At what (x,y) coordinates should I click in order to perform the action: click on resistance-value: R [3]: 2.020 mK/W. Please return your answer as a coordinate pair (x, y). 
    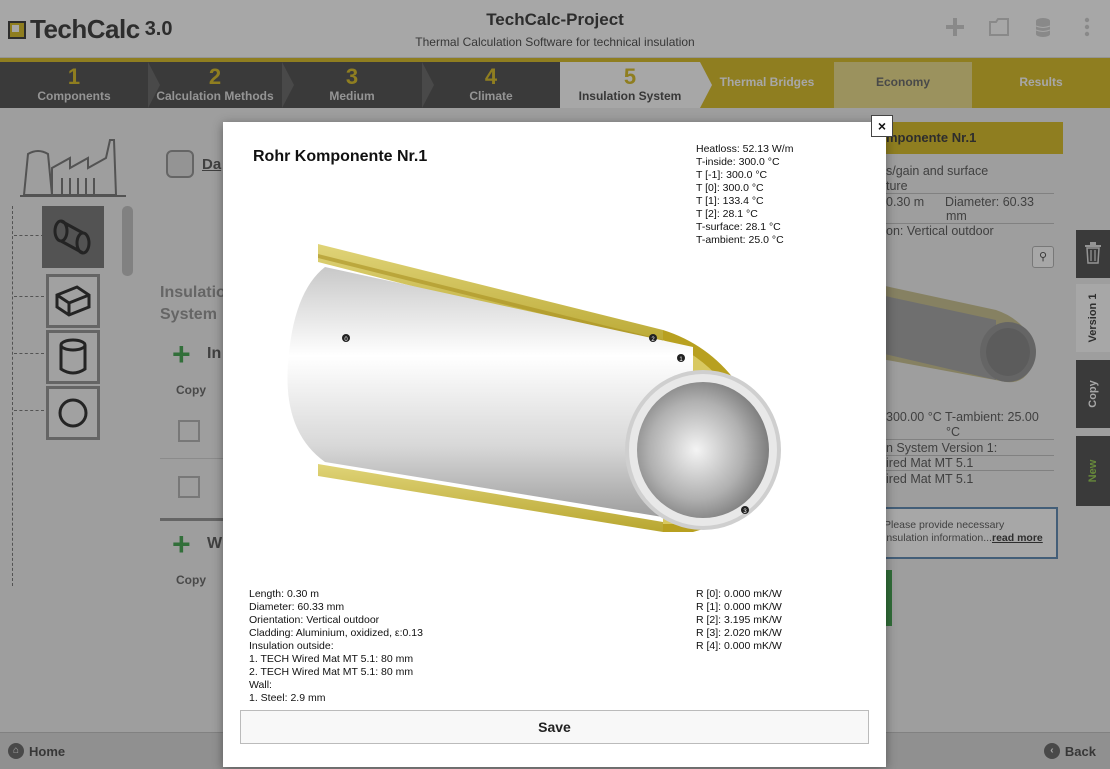
    Looking at the image, I should click on (739, 633).